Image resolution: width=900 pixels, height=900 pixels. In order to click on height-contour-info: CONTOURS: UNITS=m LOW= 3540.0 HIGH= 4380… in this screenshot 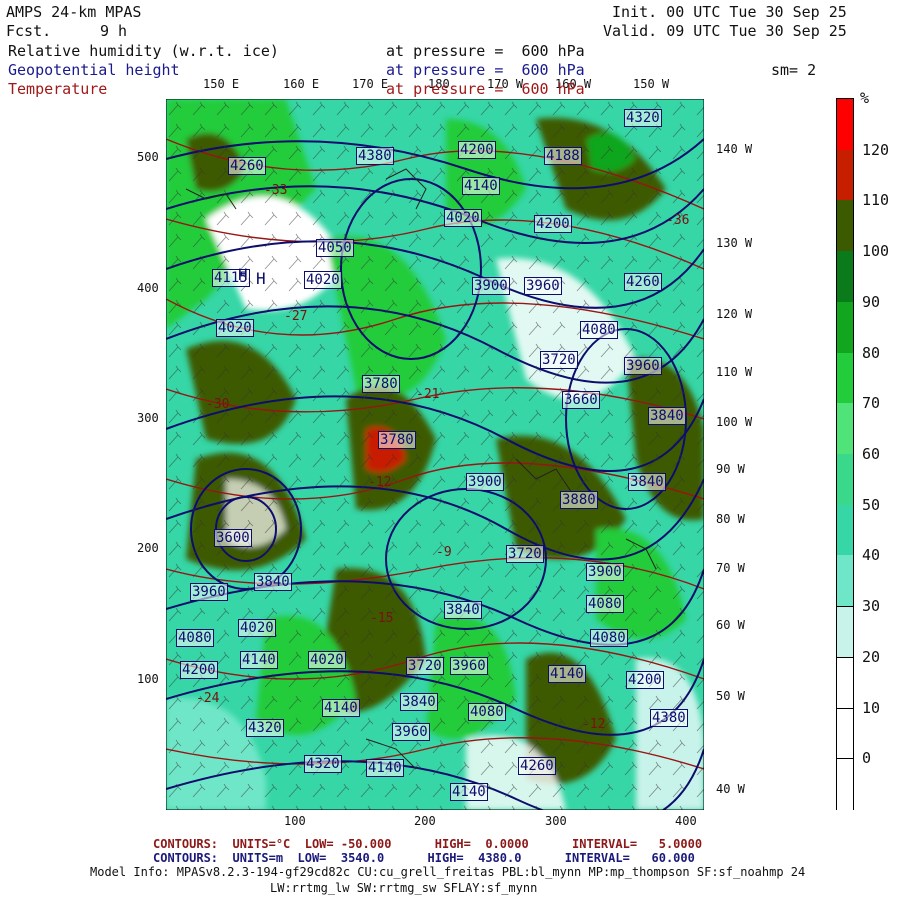, I will do `click(424, 858)`.